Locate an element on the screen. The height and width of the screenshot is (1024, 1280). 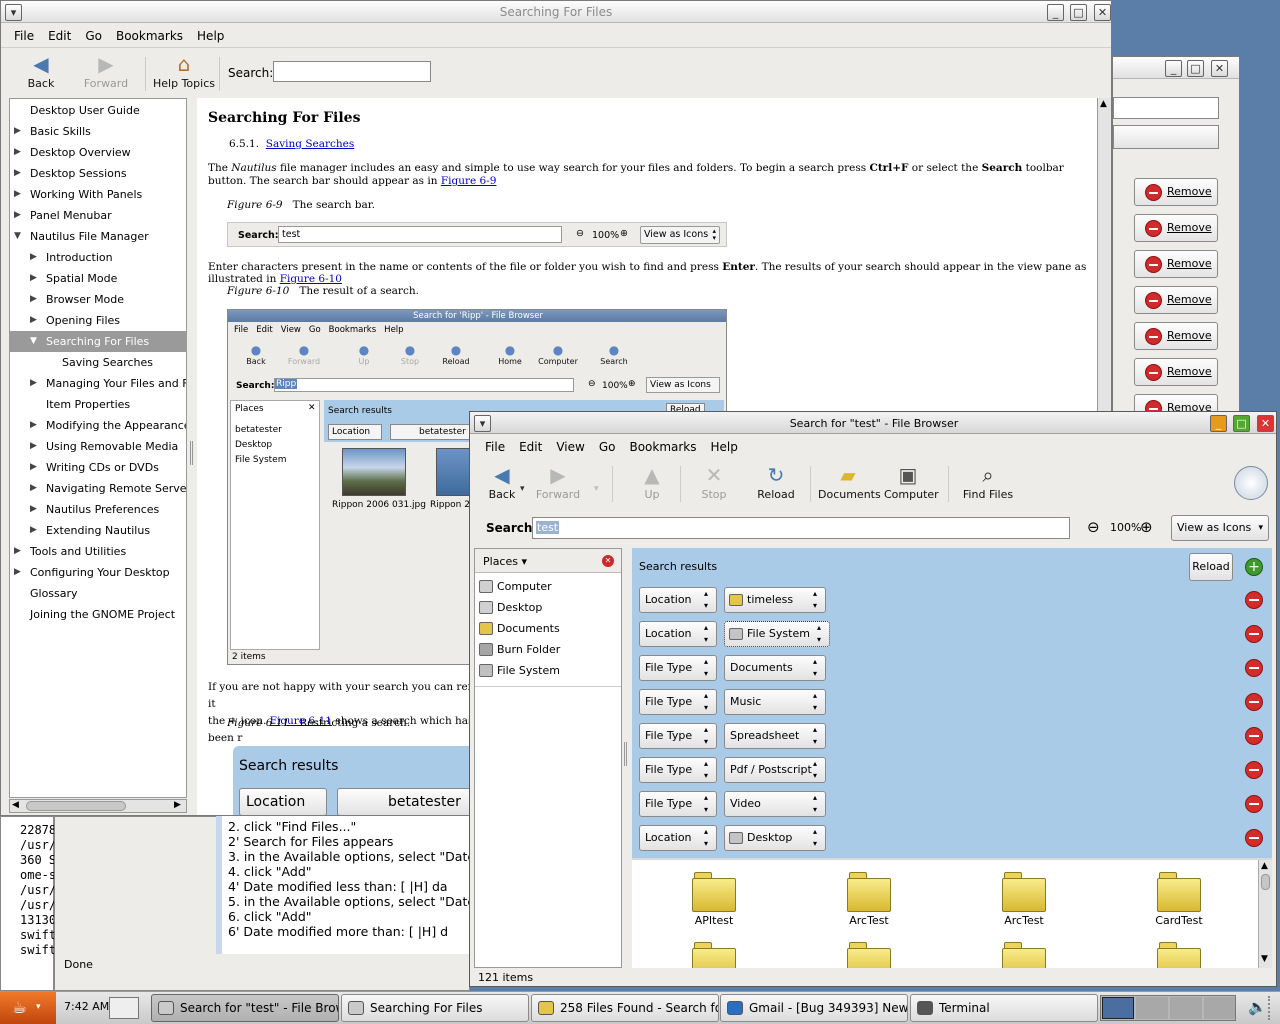
criterion-value-combo: Desktop ▴ ▾ is located at coordinates (775, 838).